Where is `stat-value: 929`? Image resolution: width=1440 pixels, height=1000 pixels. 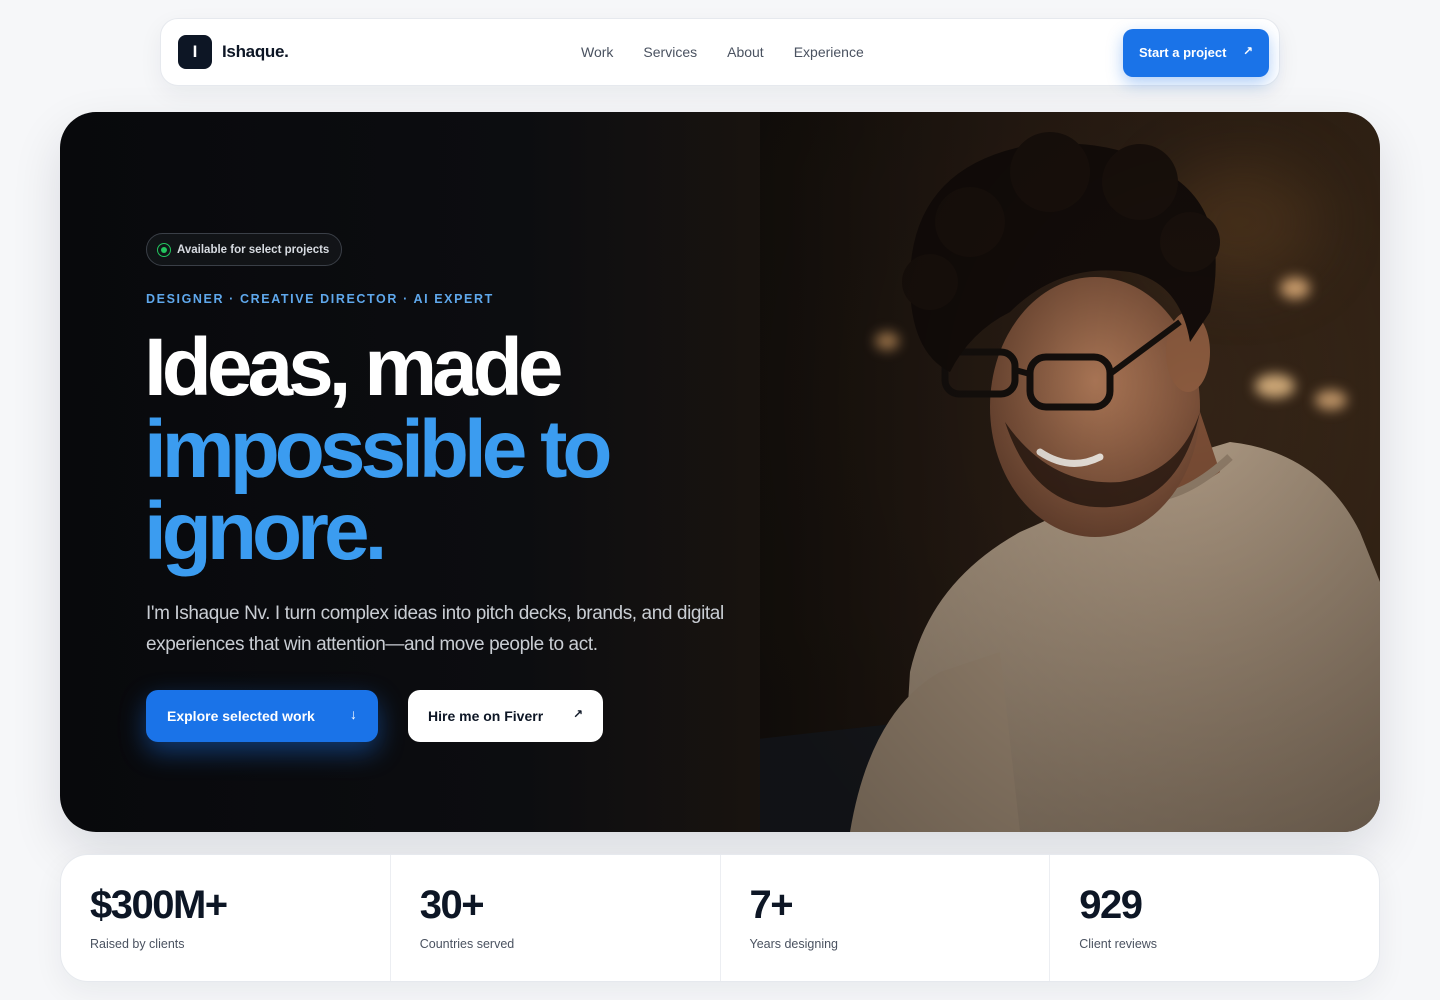
stat-value: 929 is located at coordinates (1111, 905).